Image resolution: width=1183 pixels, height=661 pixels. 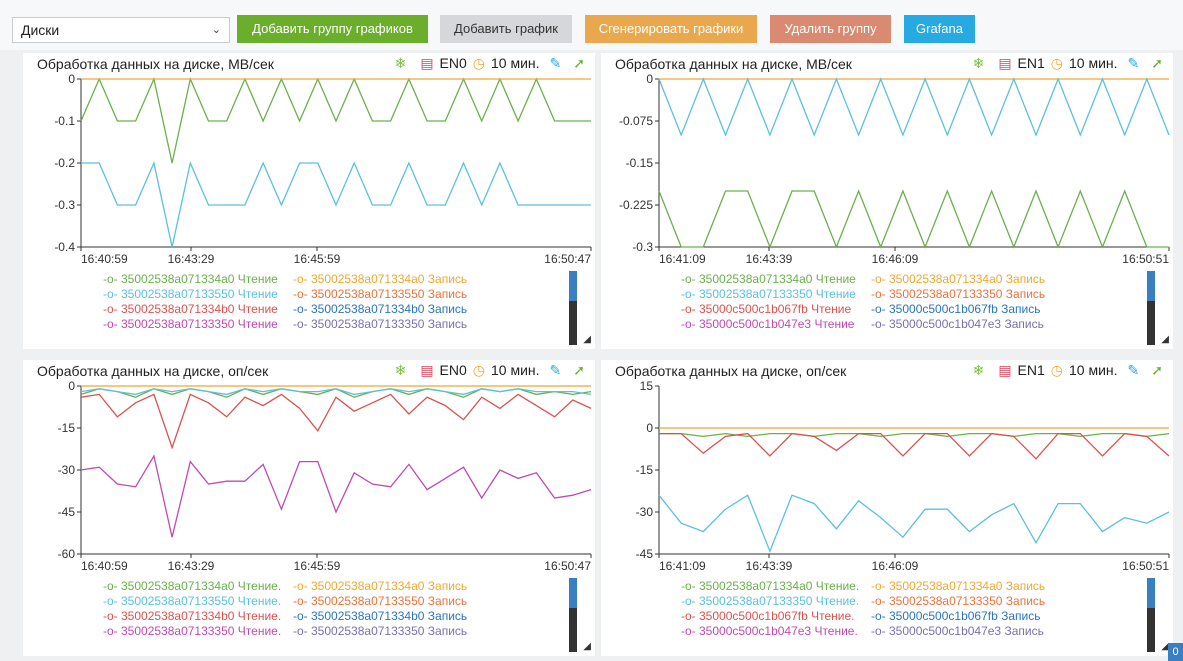 I want to click on grafana-button: Grafana, so click(x=939, y=29).